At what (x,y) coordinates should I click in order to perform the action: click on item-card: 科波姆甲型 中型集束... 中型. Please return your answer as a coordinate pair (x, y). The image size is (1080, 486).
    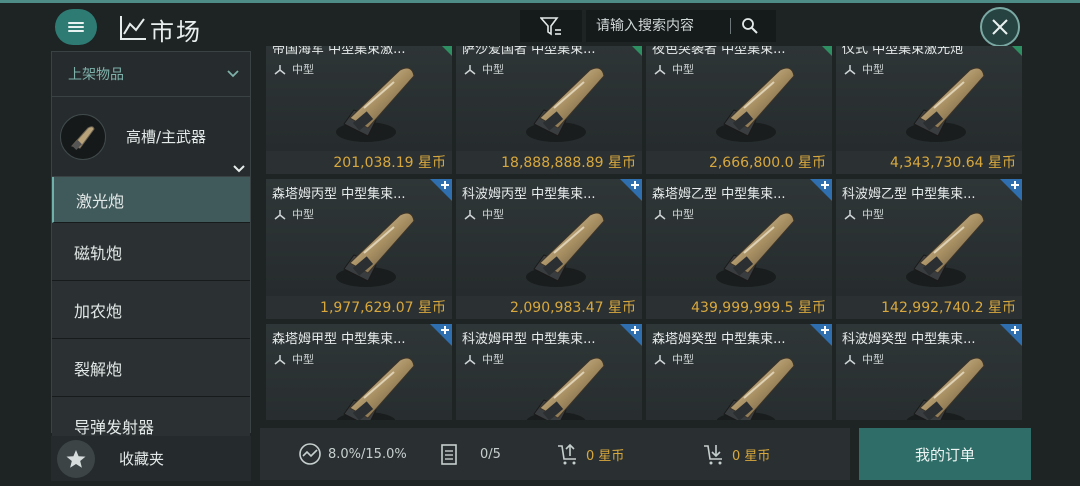
    Looking at the image, I should click on (549, 372).